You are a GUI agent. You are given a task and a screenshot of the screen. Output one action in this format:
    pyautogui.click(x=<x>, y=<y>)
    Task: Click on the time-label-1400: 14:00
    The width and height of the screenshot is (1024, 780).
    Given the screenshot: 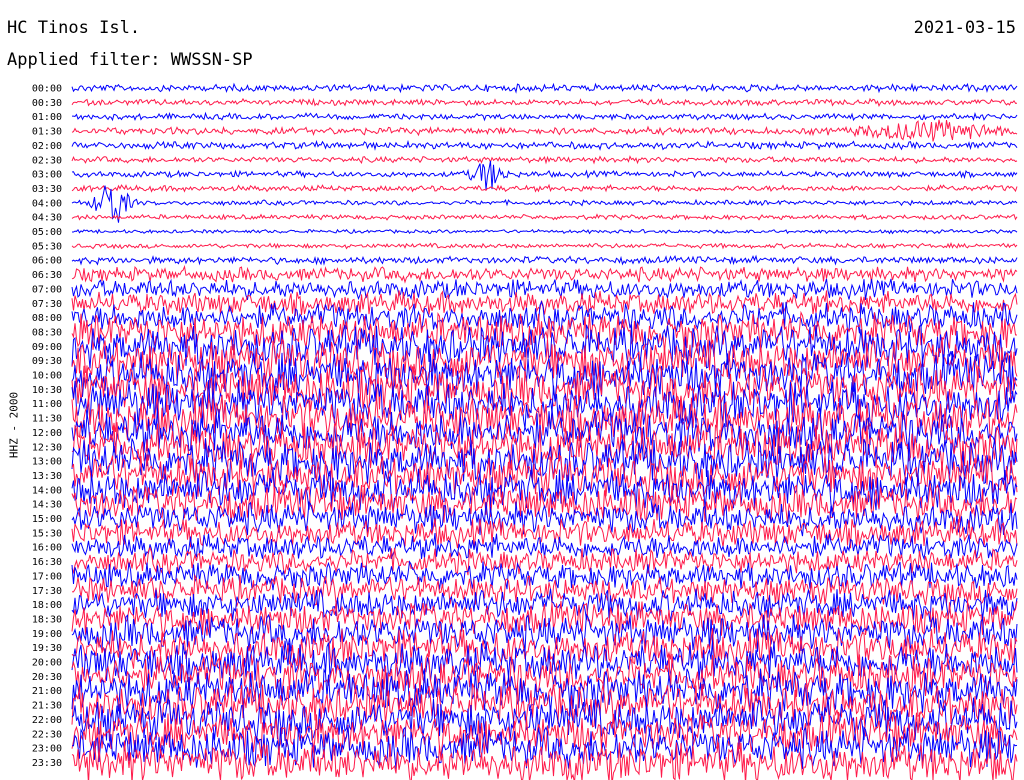 What is the action you would take?
    pyautogui.click(x=47, y=490)
    